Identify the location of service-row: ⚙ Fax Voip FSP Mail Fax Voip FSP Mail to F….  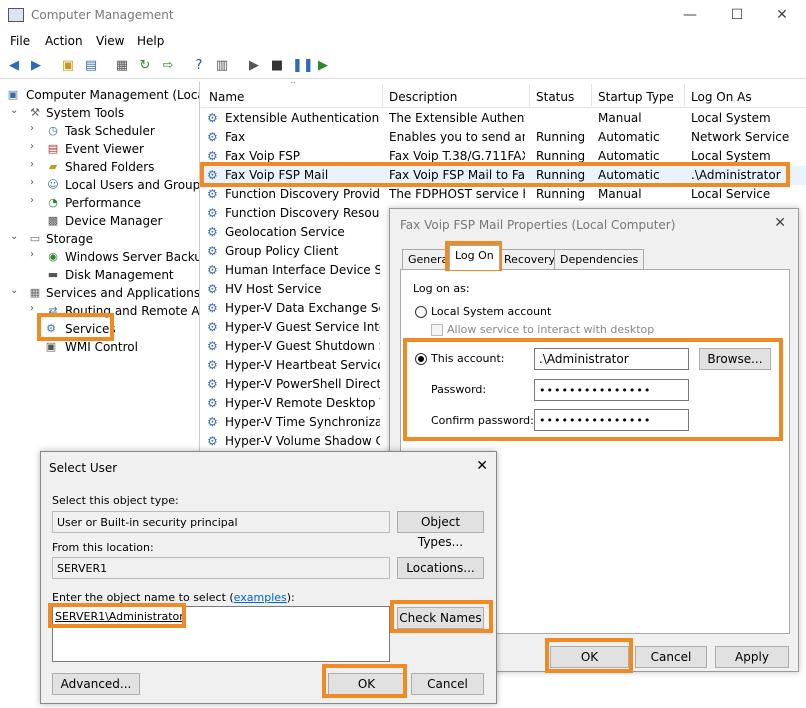
(503, 175).